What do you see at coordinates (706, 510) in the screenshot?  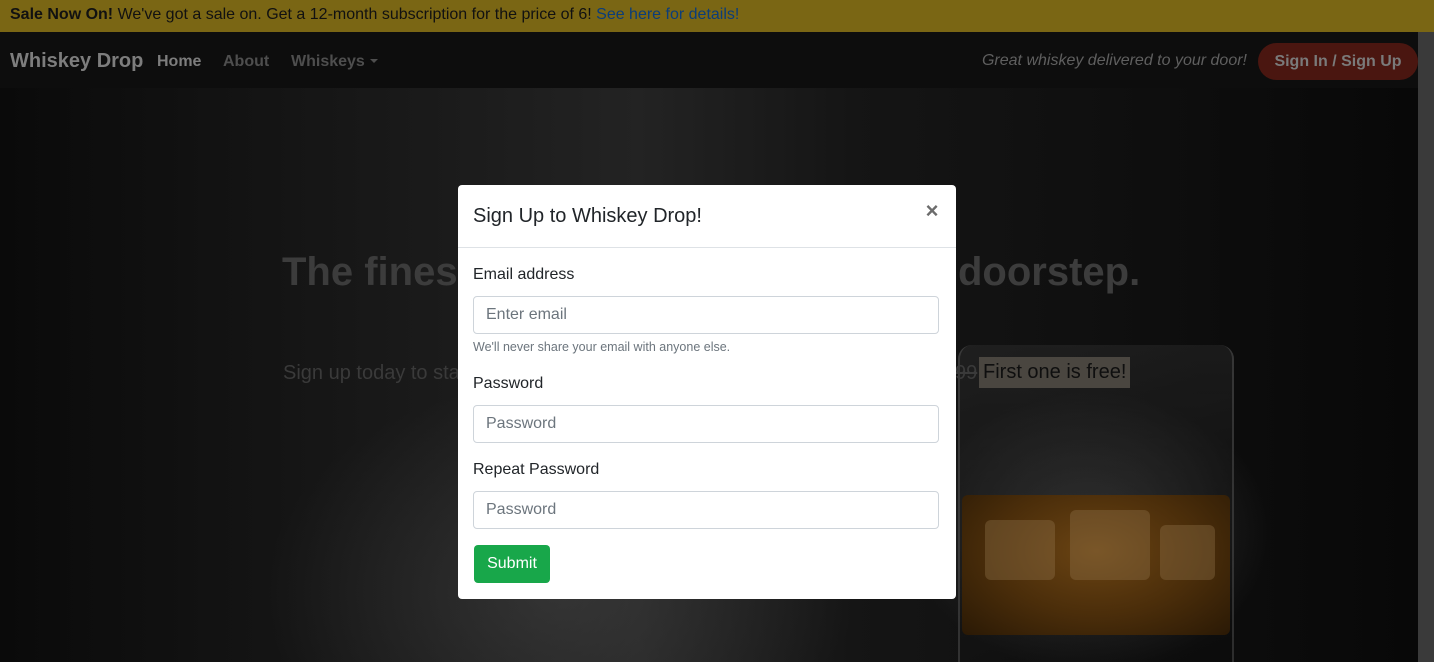 I see `repeat-password-field` at bounding box center [706, 510].